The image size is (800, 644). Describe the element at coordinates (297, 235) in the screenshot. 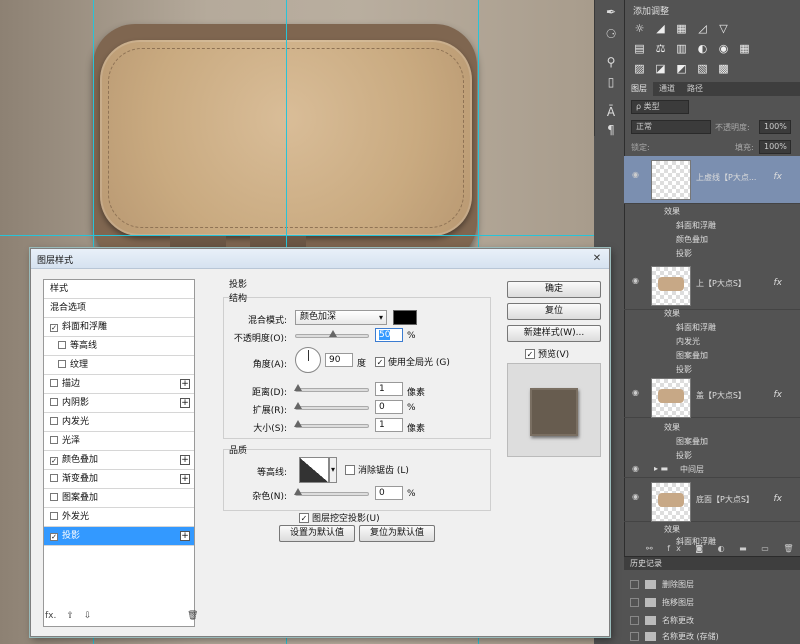

I see `guide-horizontal` at that location.